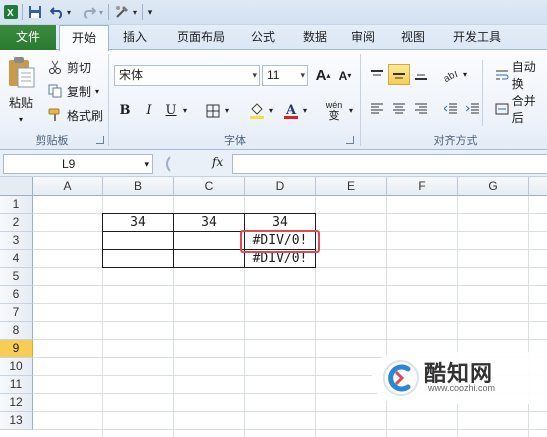 This screenshot has width=547, height=437. Describe the element at coordinates (150, 12) in the screenshot. I see `qat-dropdown-icon: ▾` at that location.